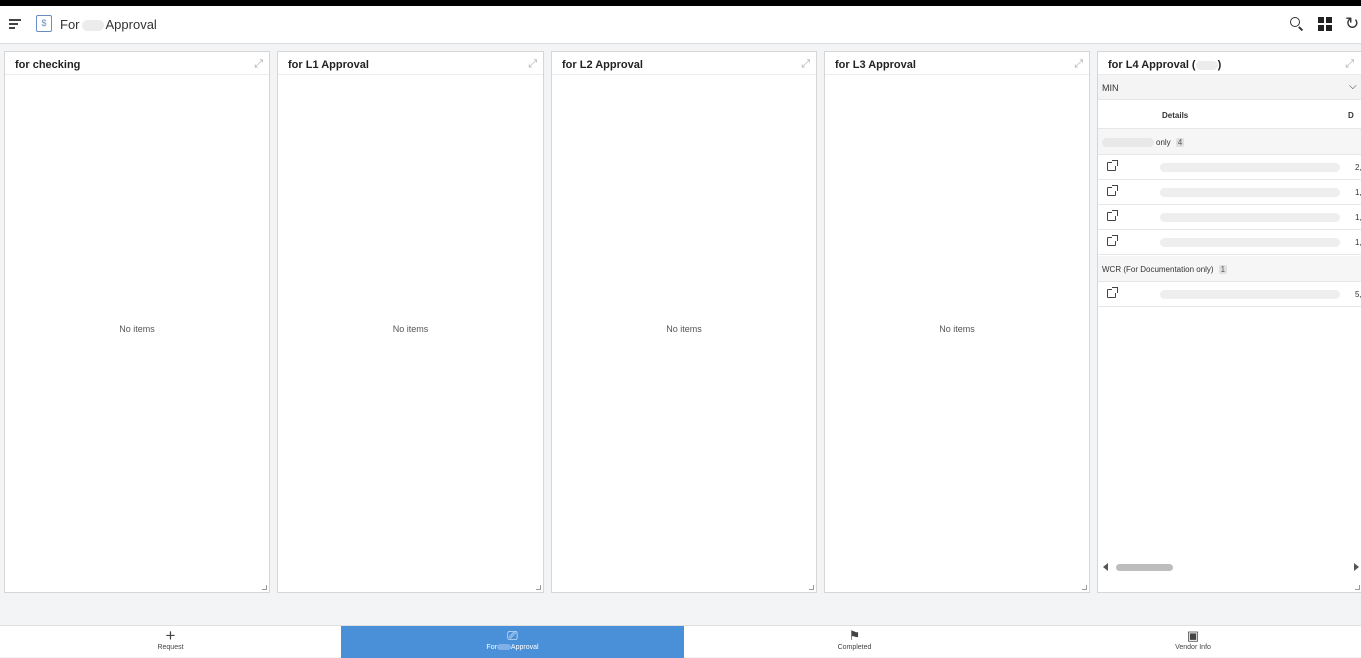  I want to click on panel-title-suffix: ), so click(1219, 65).